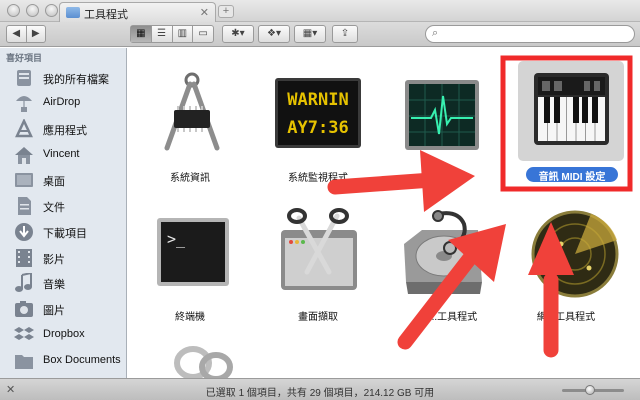 The width and height of the screenshot is (640, 400). I want to click on back-button: ◀, so click(17, 34).